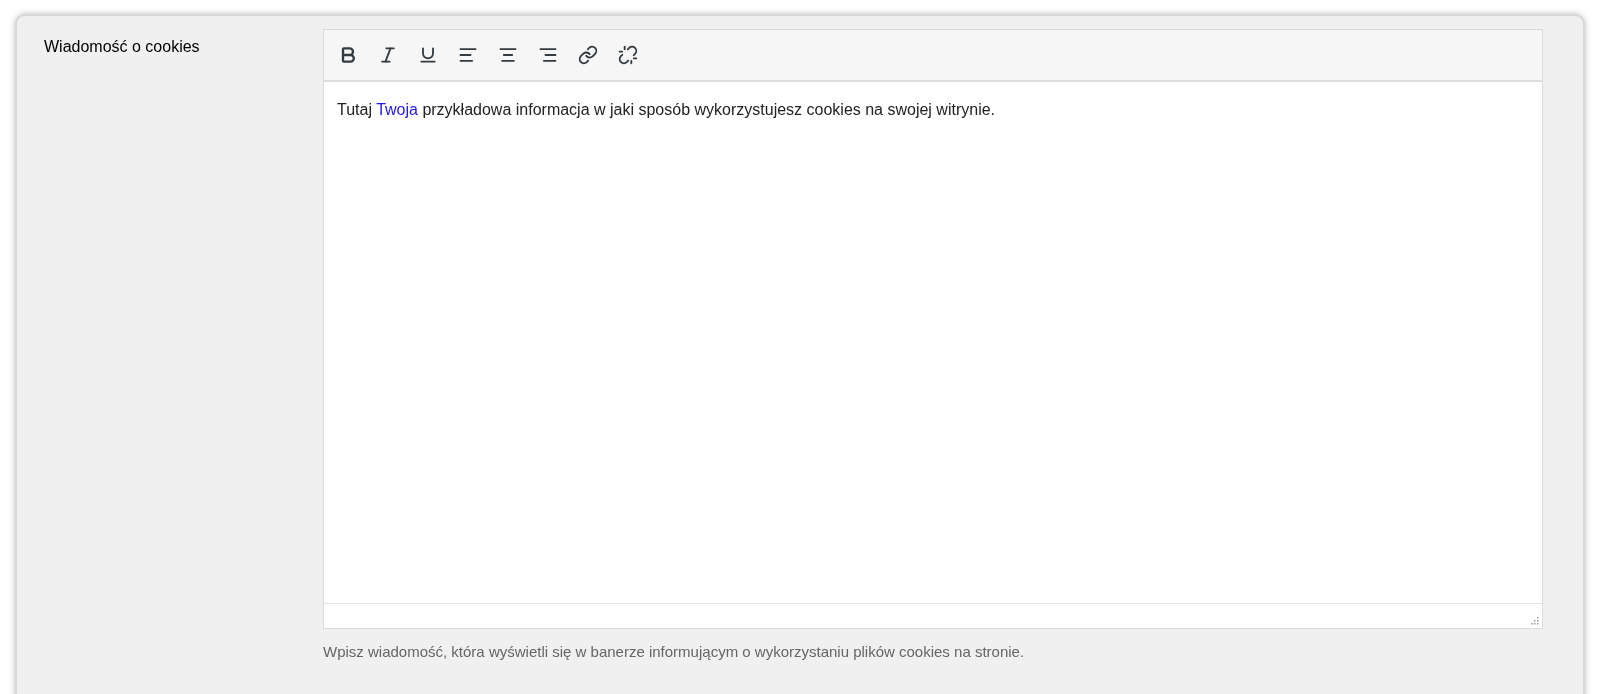 The height and width of the screenshot is (694, 1600). What do you see at coordinates (468, 55) in the screenshot?
I see `align-left-icon` at bounding box center [468, 55].